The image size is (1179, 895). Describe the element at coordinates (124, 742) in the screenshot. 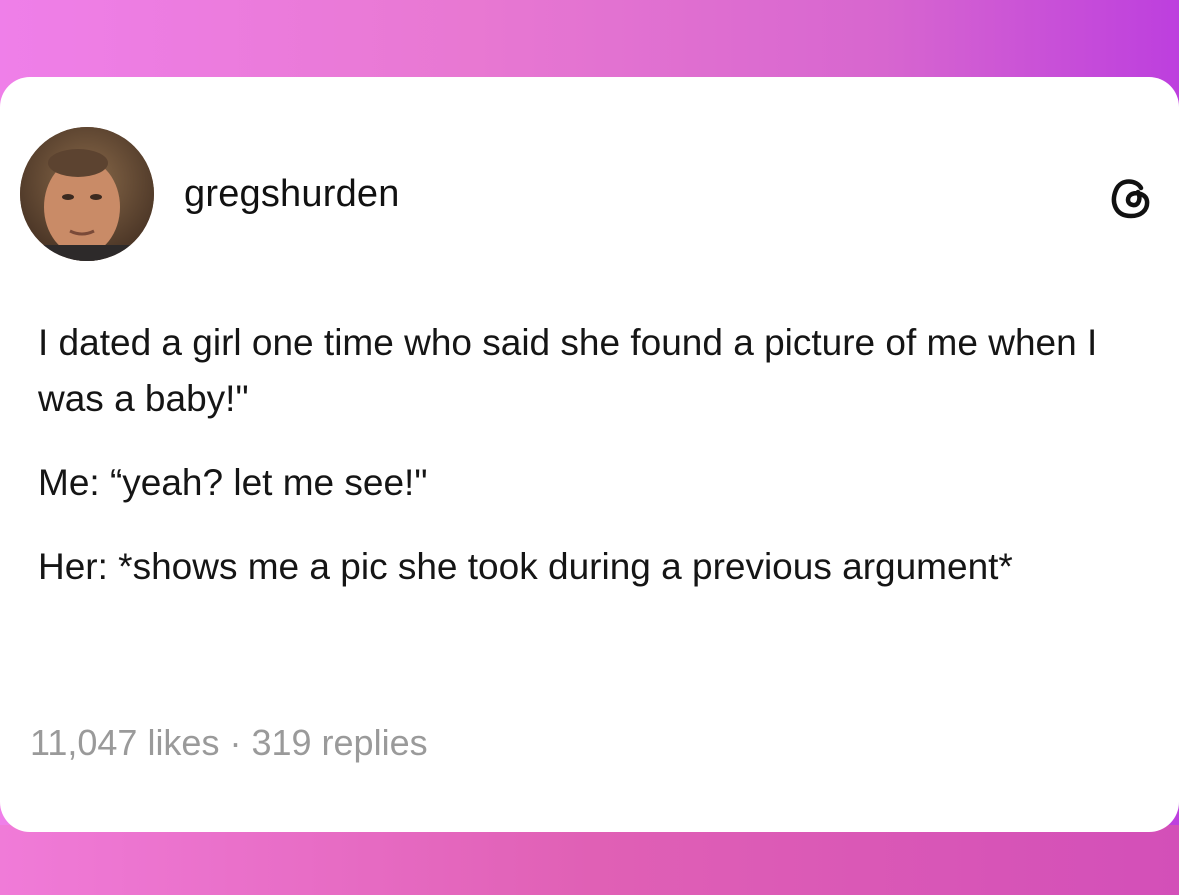

I see `likes-count: 11,047 likes` at that location.